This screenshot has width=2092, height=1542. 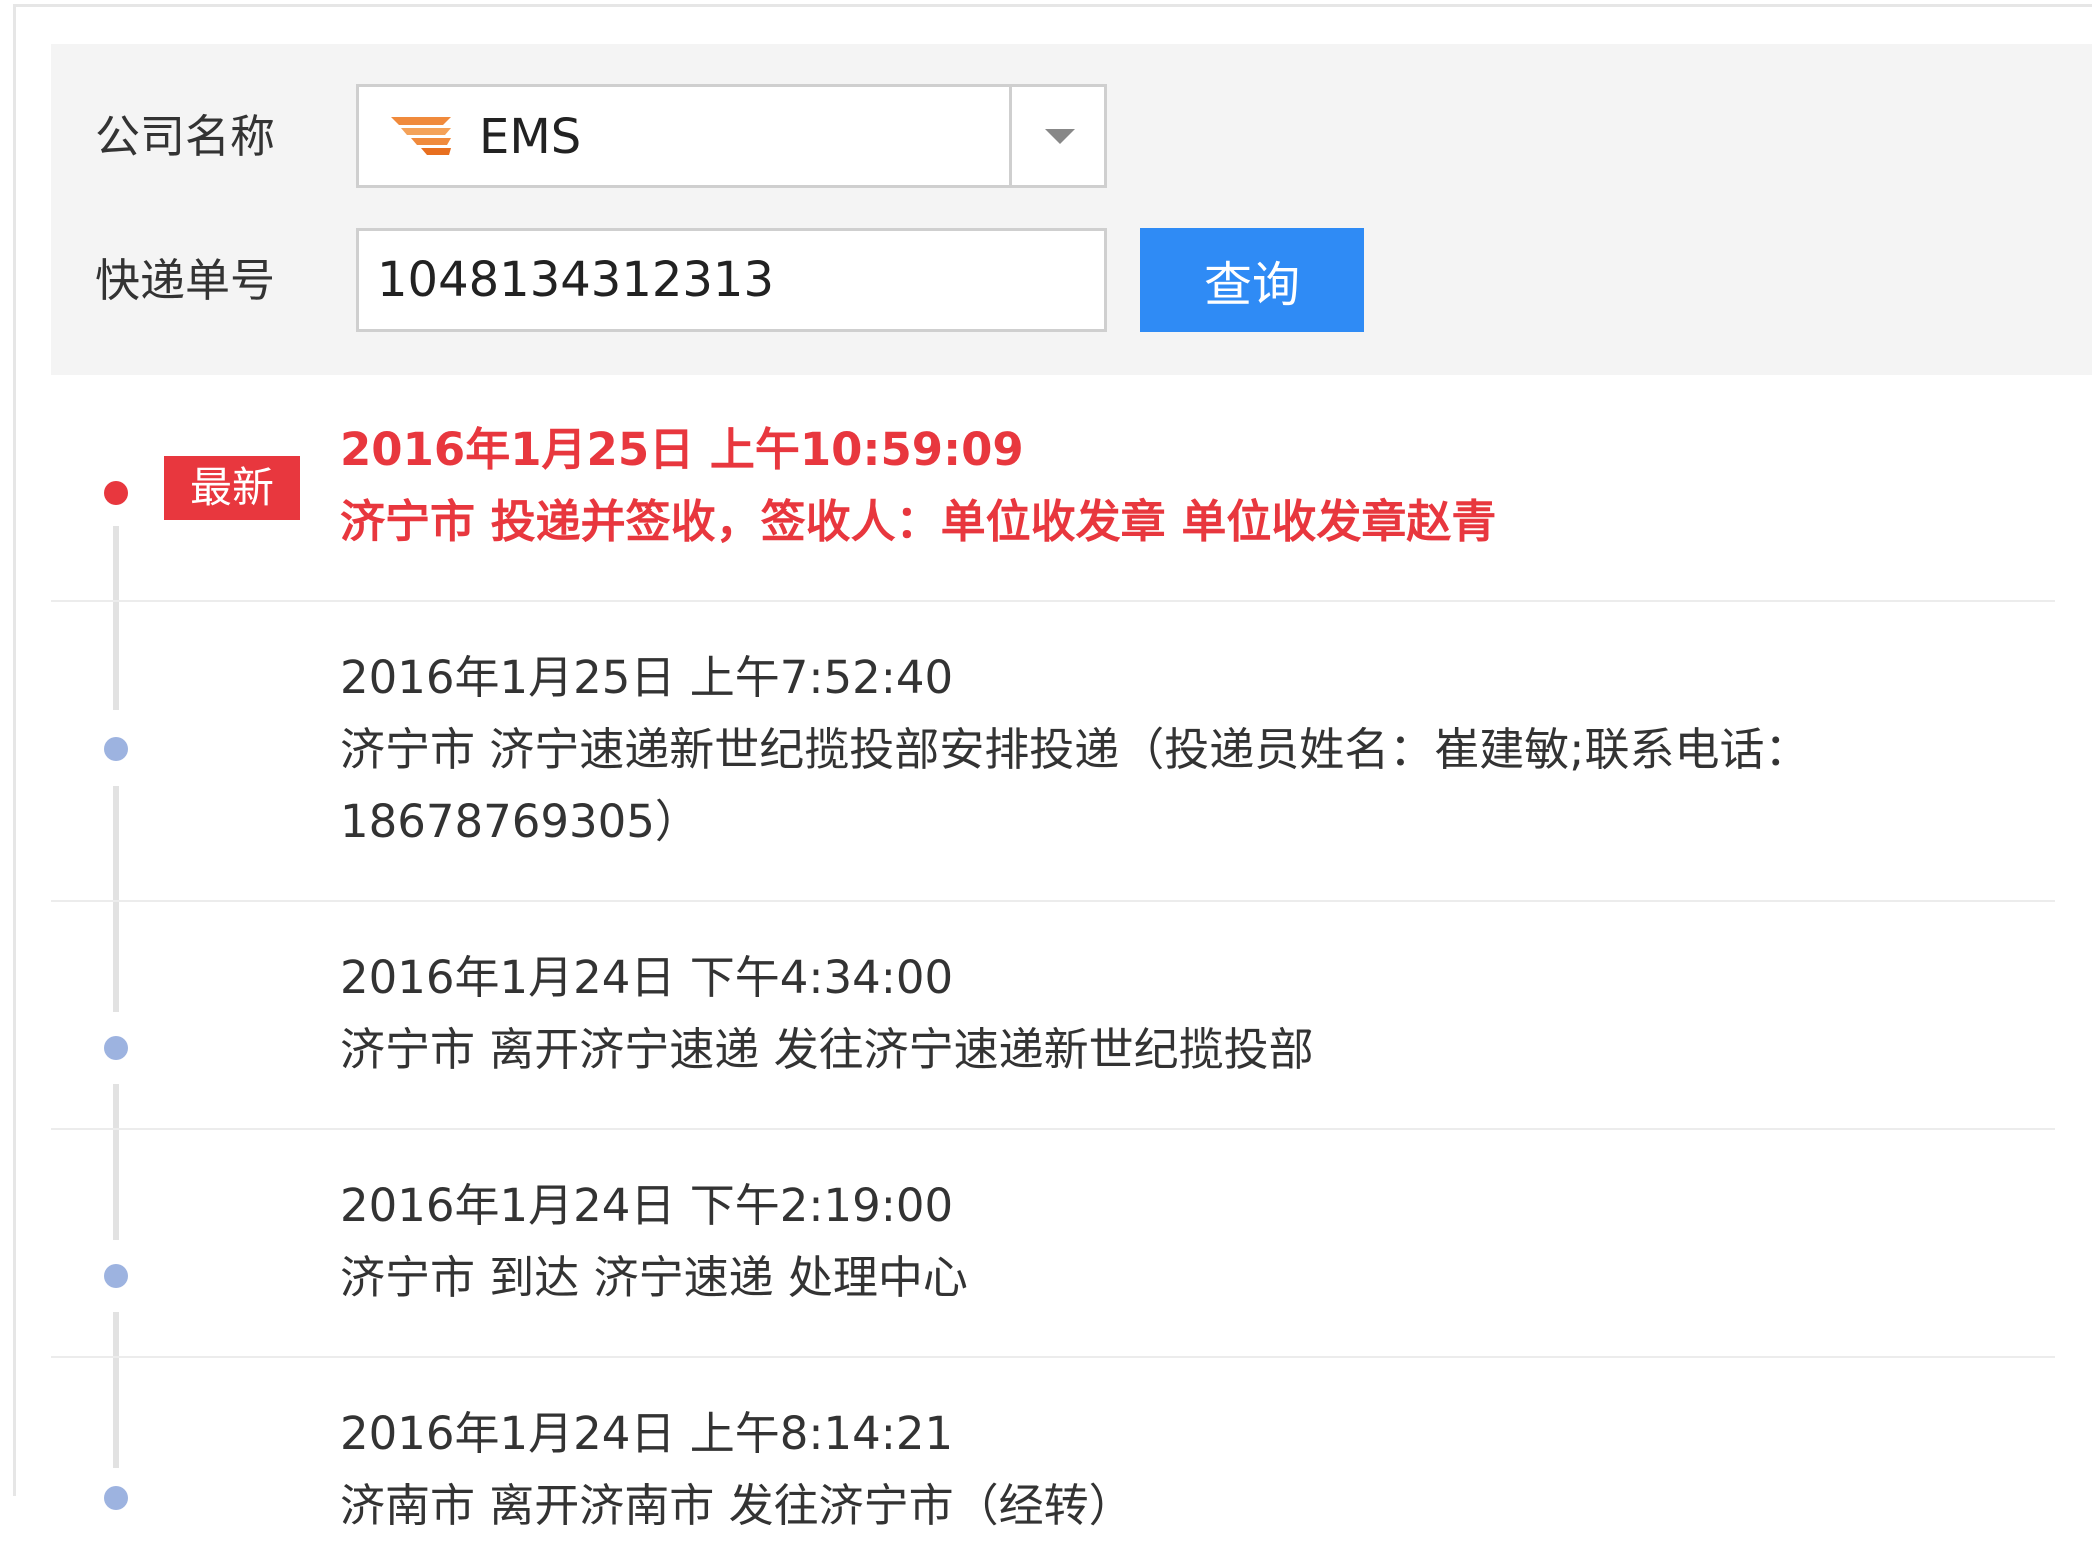 I want to click on select-divider, so click(x=1010, y=136).